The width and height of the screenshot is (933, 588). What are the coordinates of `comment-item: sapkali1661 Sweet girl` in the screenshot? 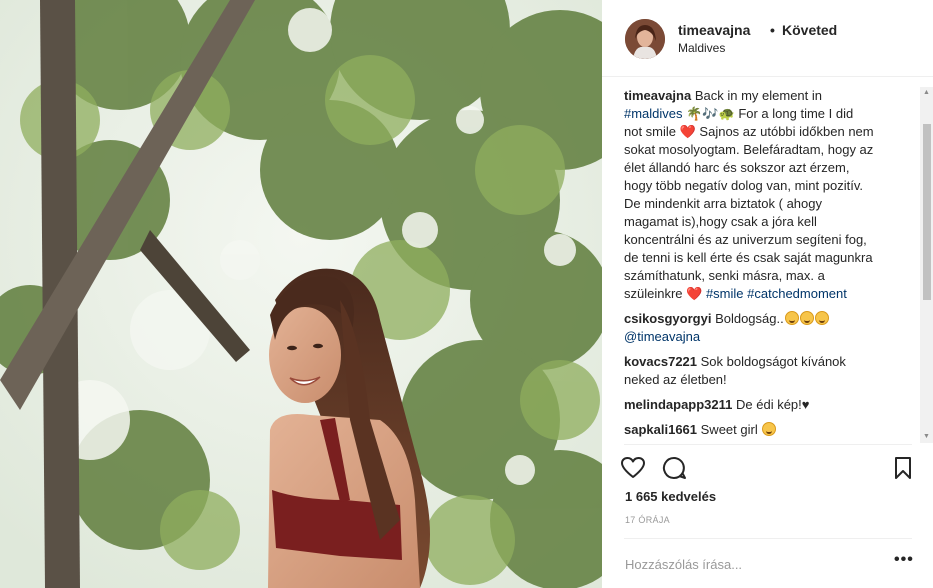 It's located at (768, 430).